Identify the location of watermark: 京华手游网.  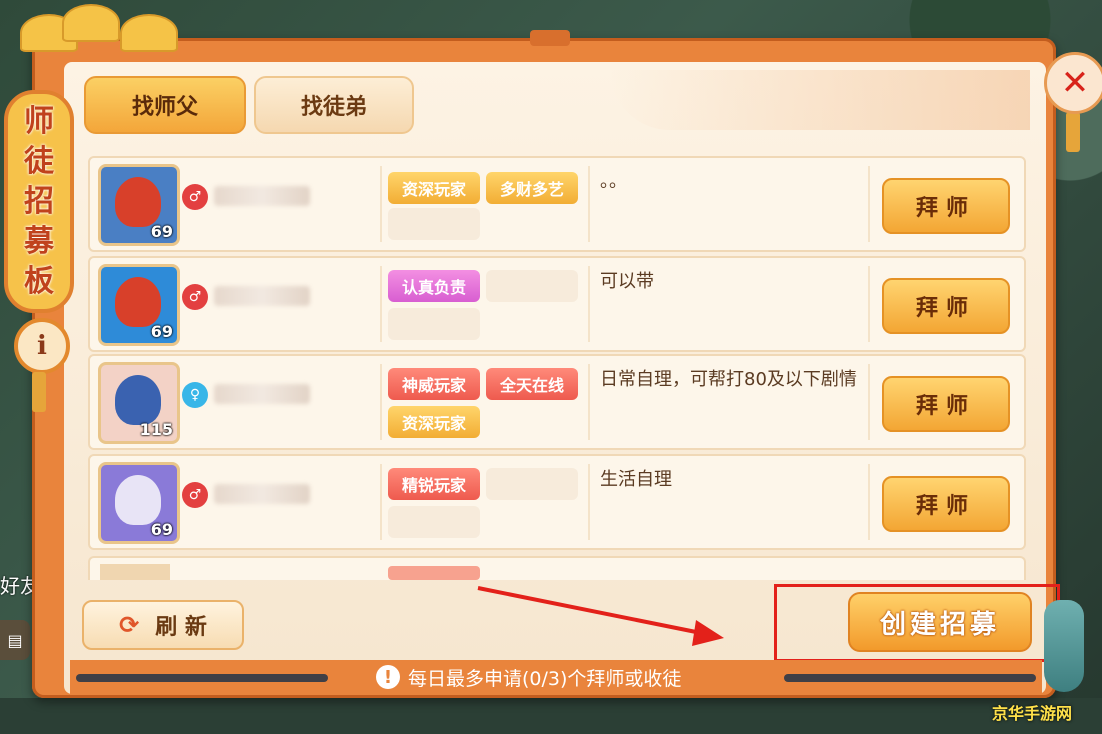
(1032, 713).